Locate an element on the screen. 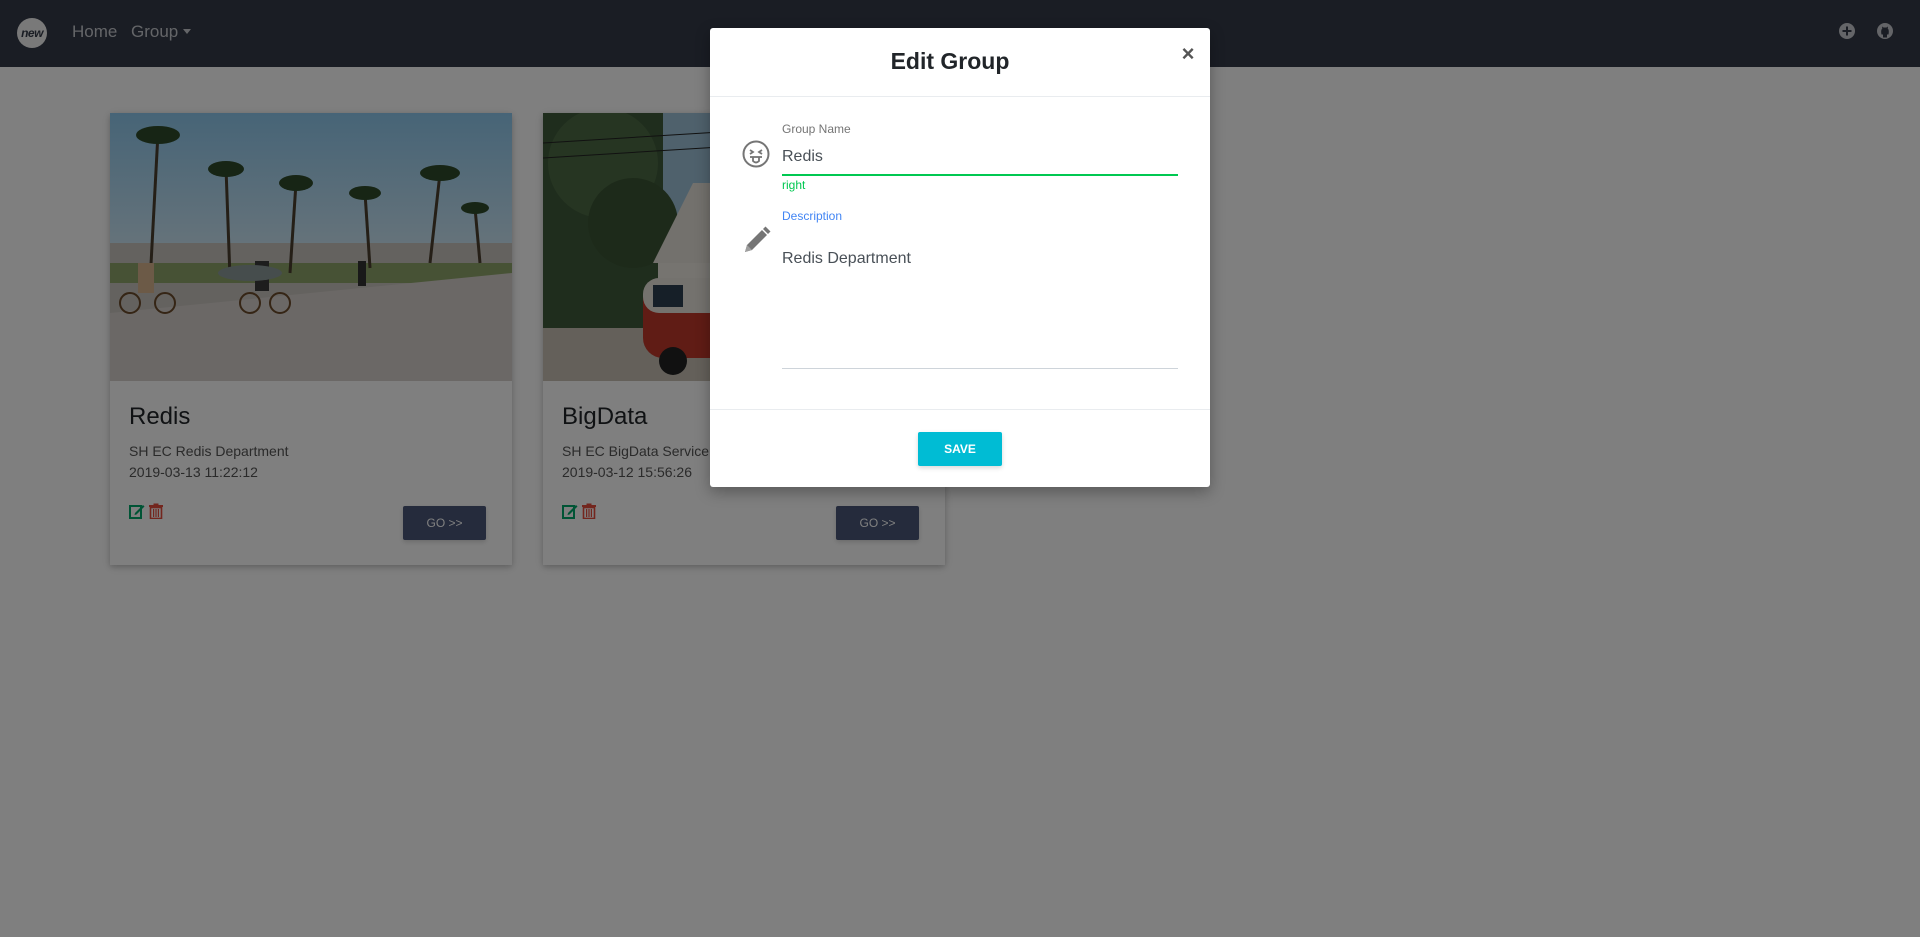 The image size is (1920, 937). modal-footer: SAVE is located at coordinates (960, 448).